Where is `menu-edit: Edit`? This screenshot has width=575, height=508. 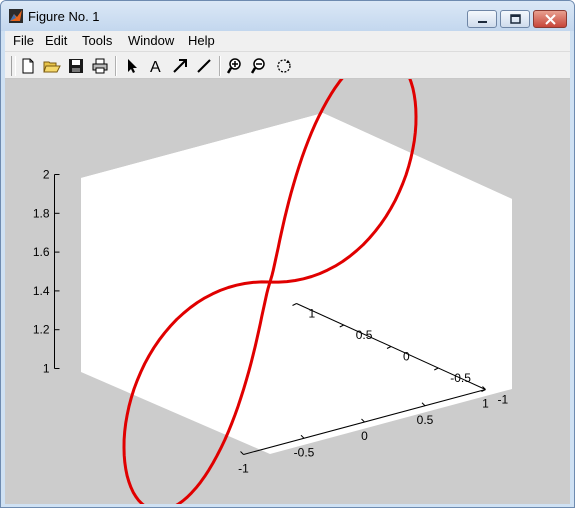 menu-edit: Edit is located at coordinates (56, 40).